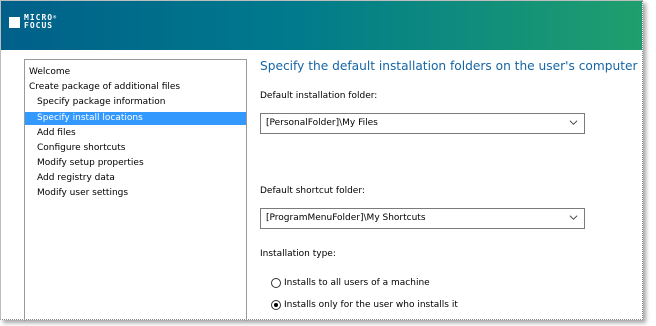 This screenshot has width=656, height=326. I want to click on radio-button-checked, so click(276, 305).